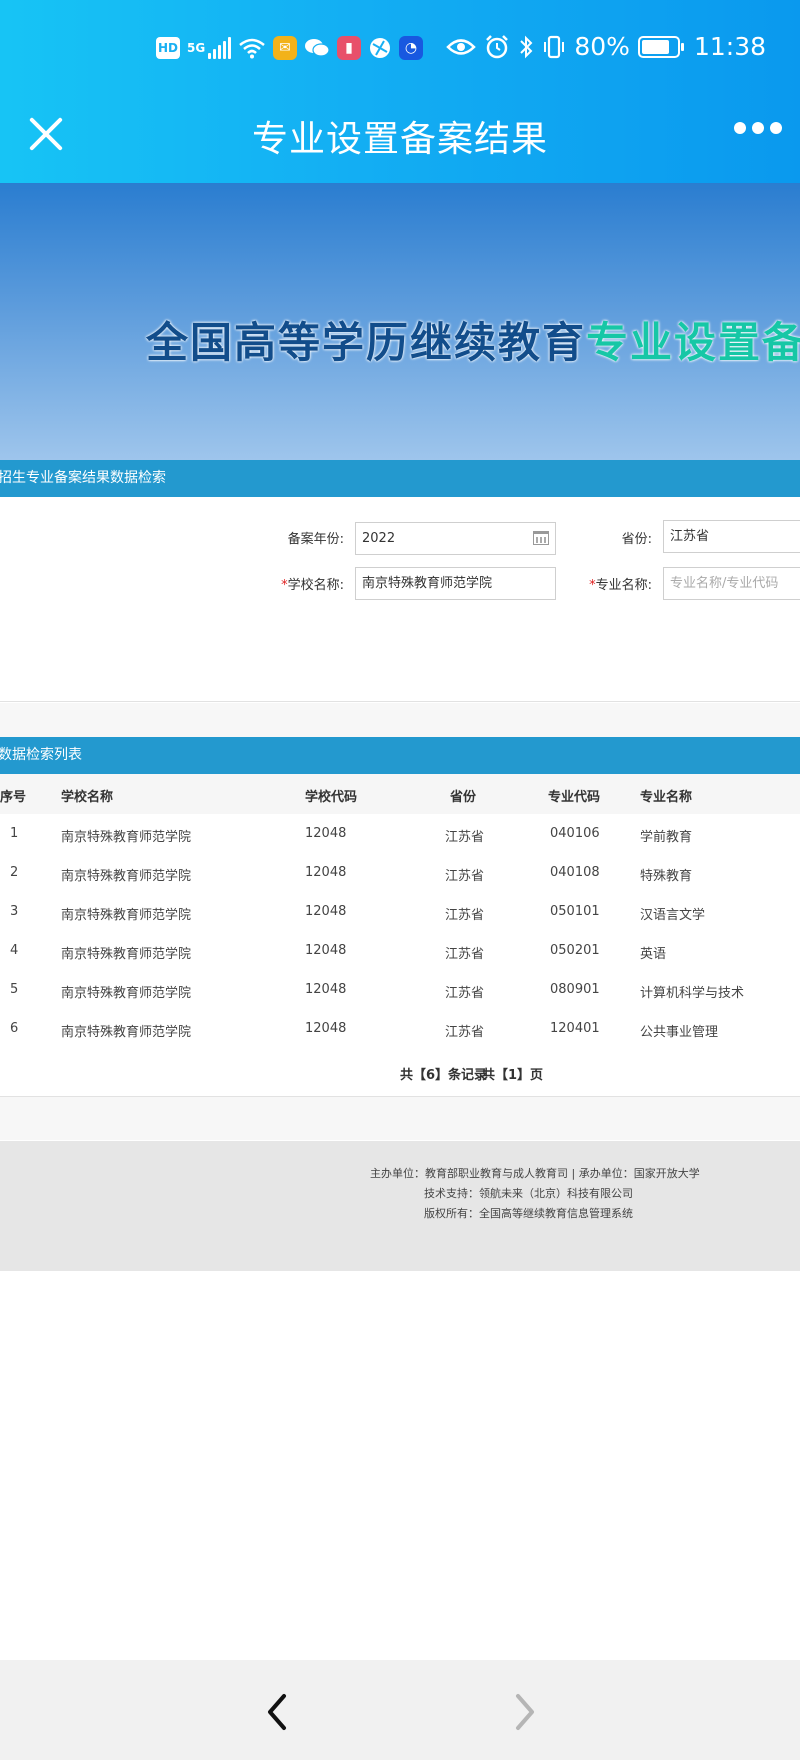 The image size is (800, 1760). Describe the element at coordinates (366, 342) in the screenshot. I see `banner-title-part1: 全国高等学历继续教育` at that location.